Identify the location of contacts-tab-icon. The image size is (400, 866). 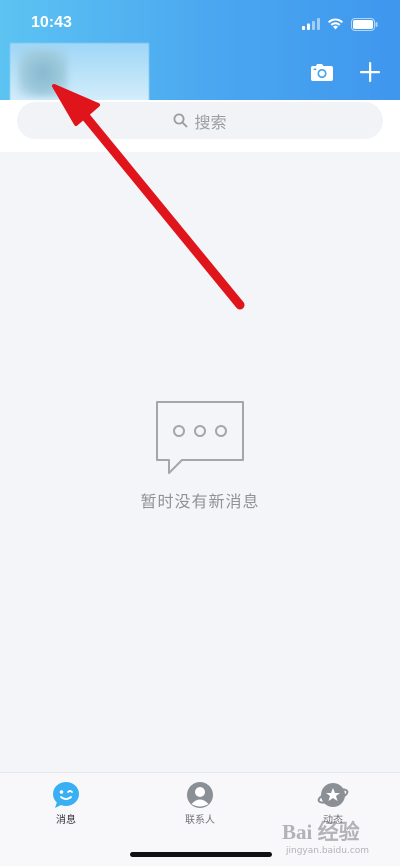
(200, 795).